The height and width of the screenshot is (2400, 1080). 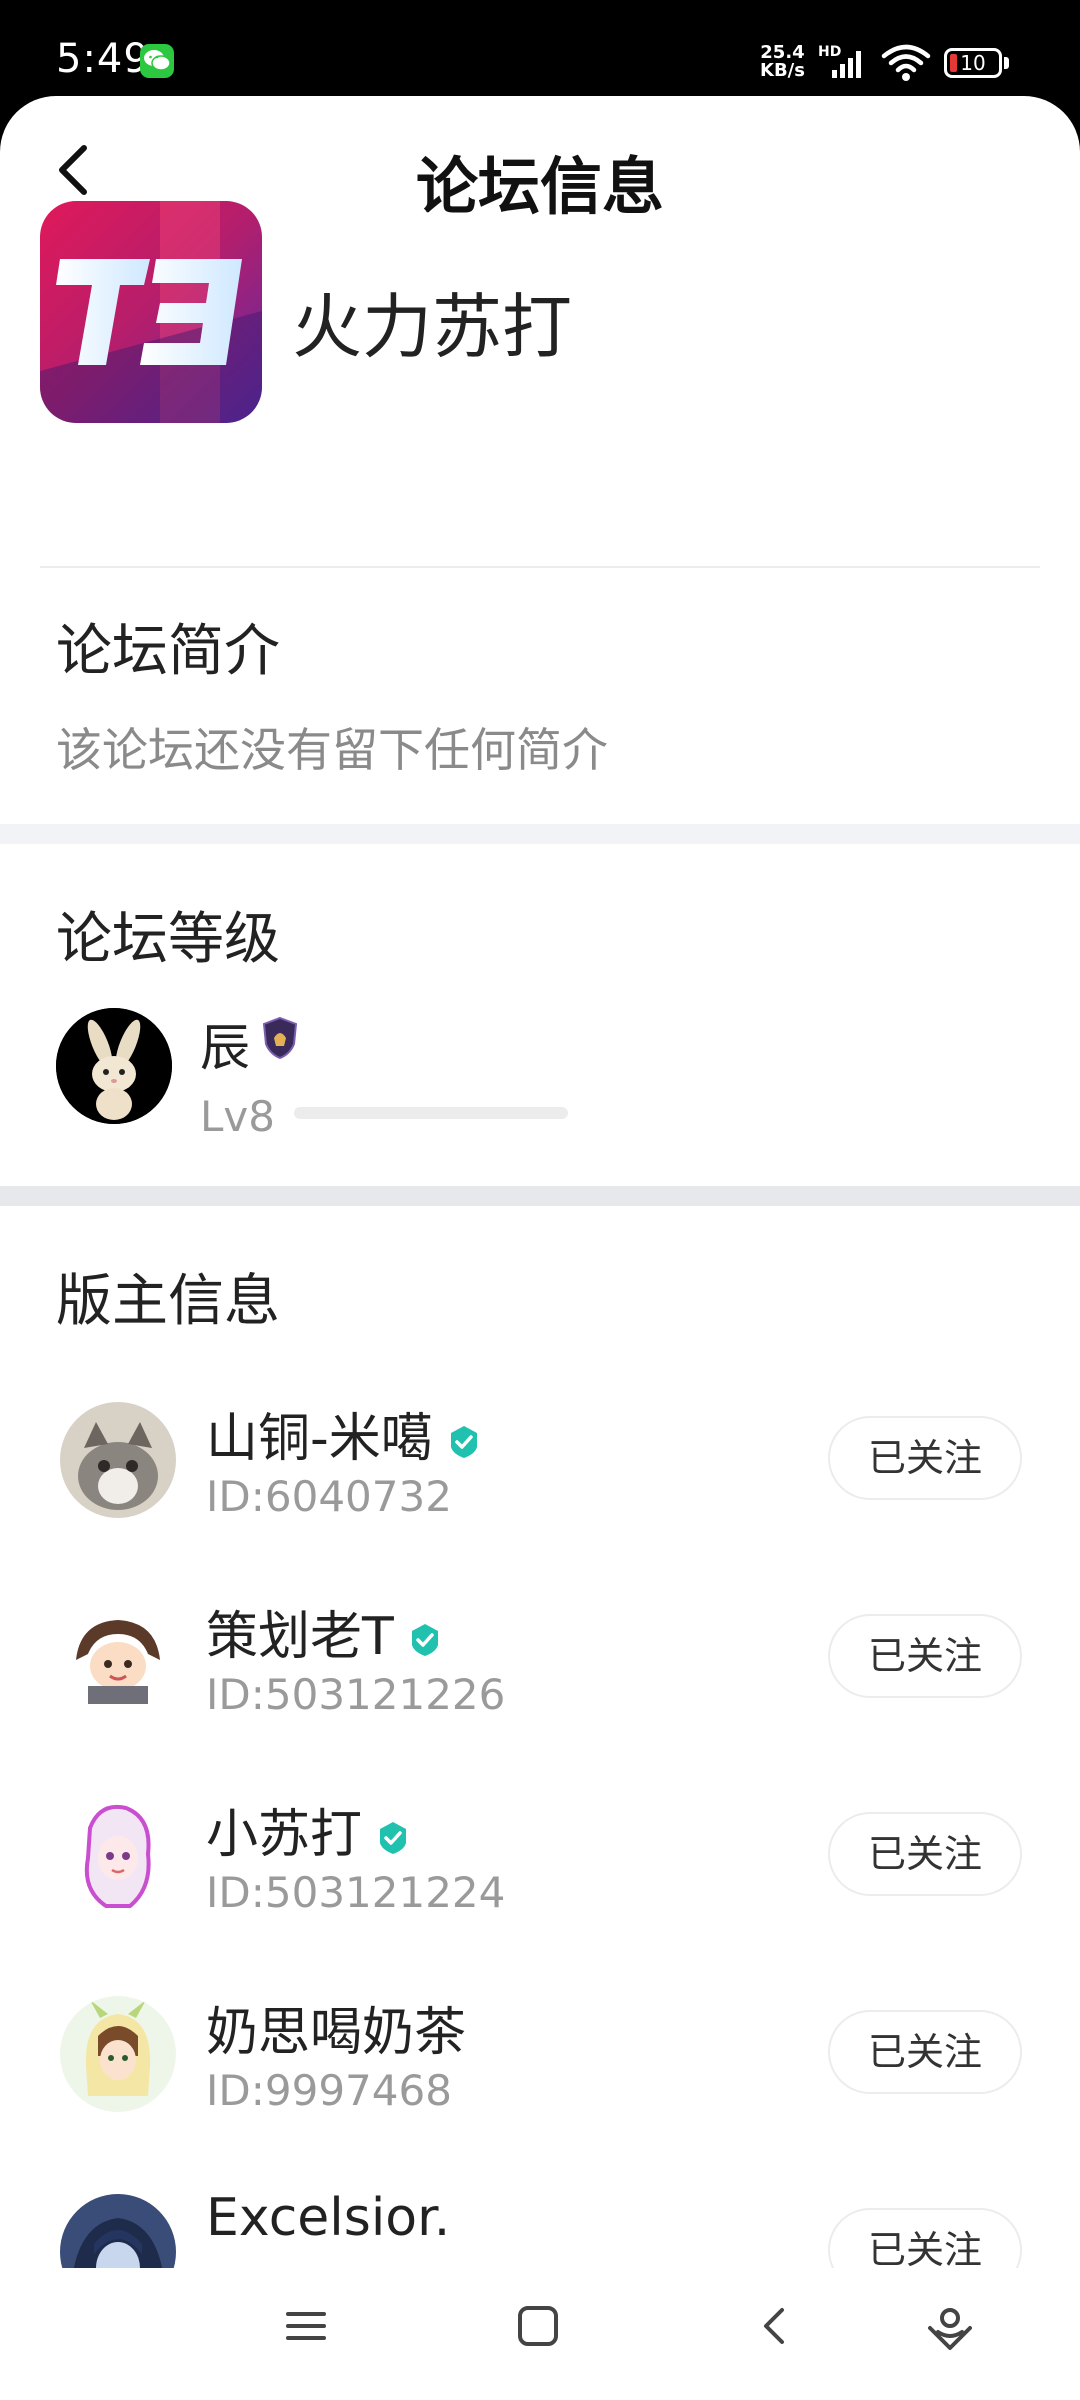 What do you see at coordinates (782, 70) in the screenshot?
I see `network-speed-unit: KB/s` at bounding box center [782, 70].